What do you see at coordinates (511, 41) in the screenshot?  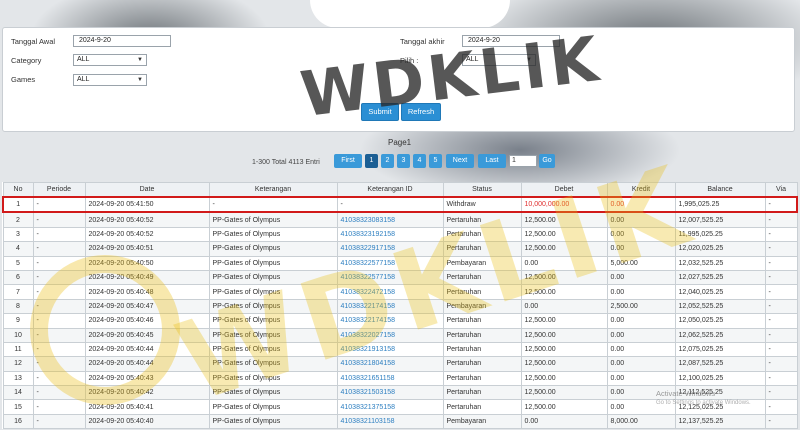 I see `tanggal-akhir-input: 2024-9-20` at bounding box center [511, 41].